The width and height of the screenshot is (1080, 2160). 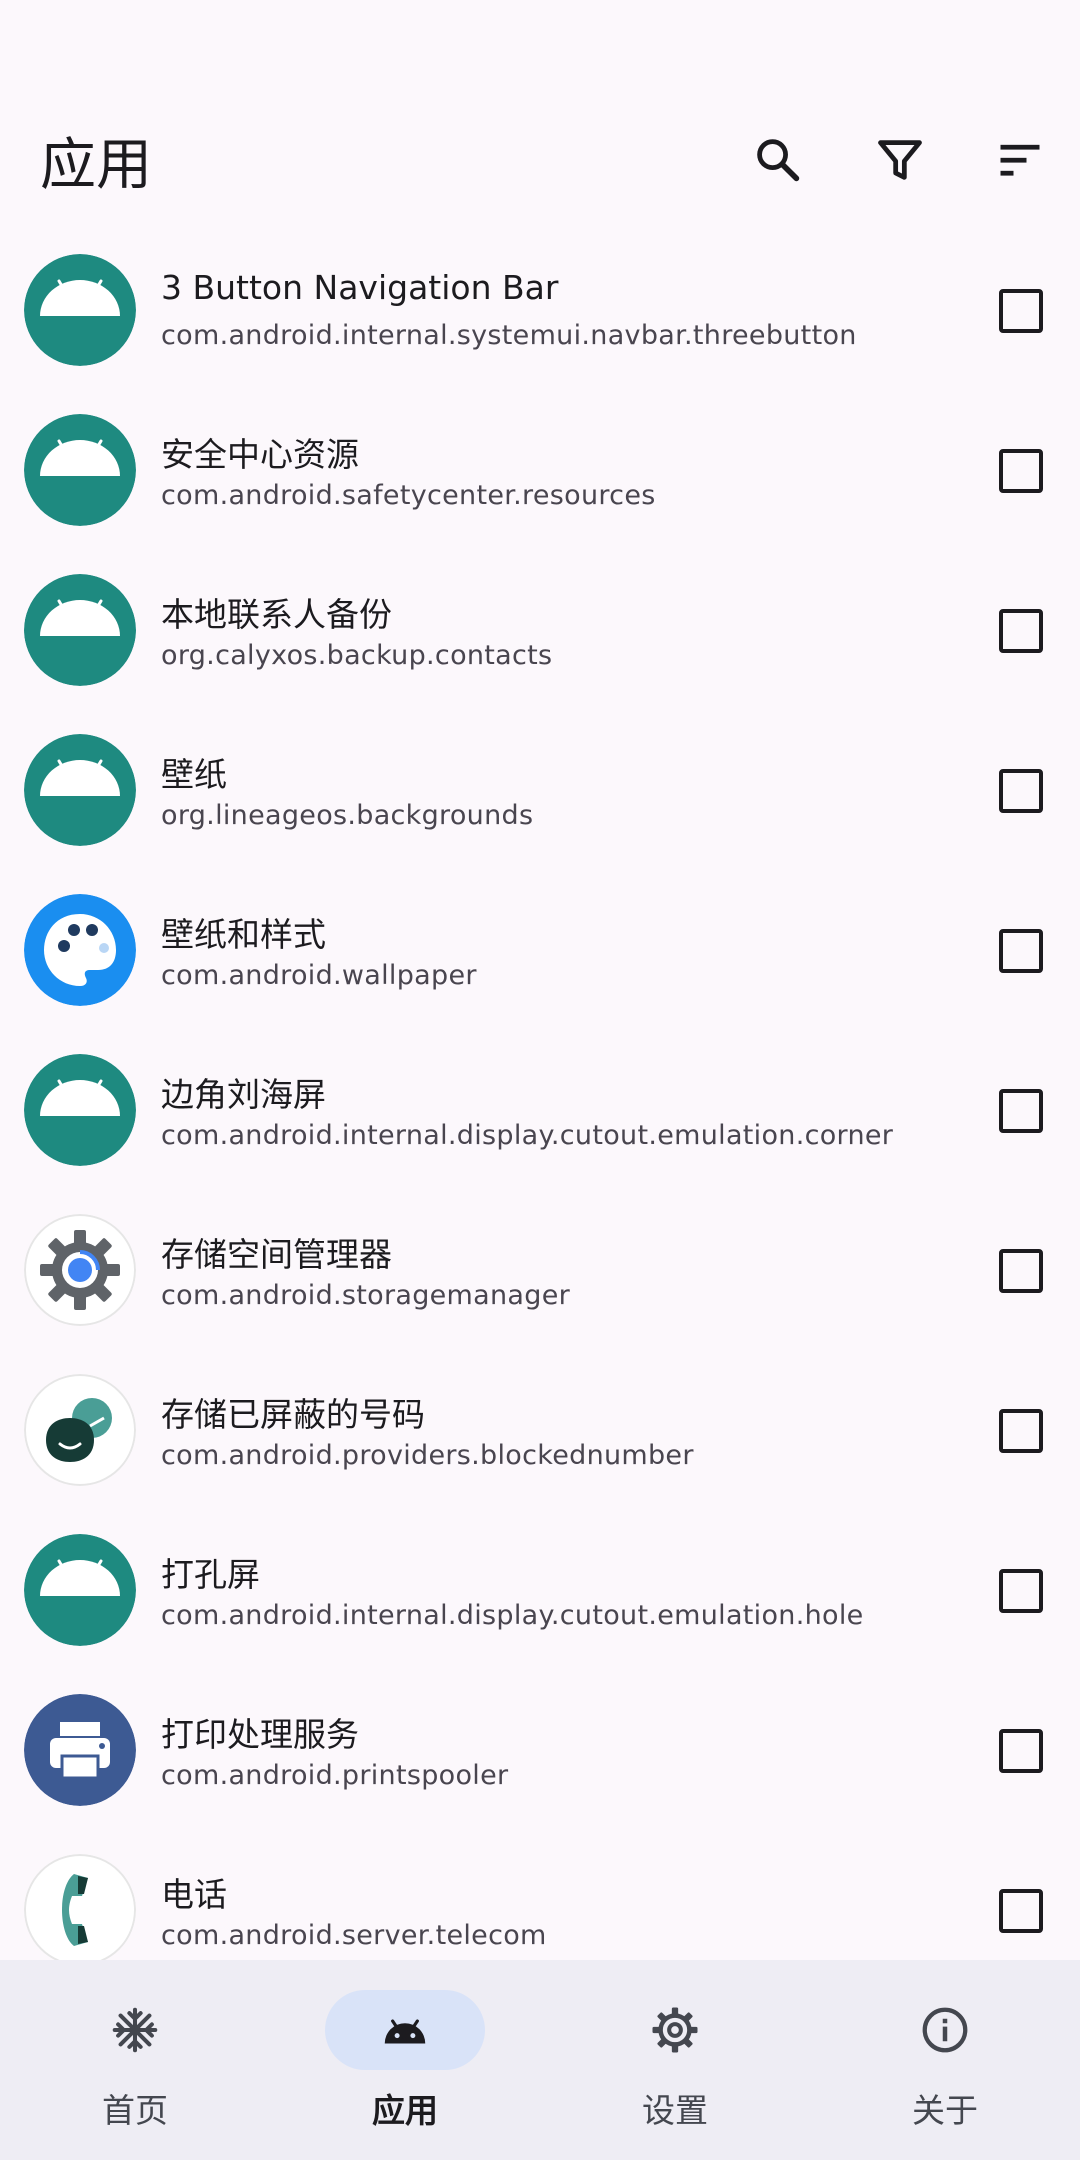 I want to click on blocked-number-icon, so click(x=80, y=1430).